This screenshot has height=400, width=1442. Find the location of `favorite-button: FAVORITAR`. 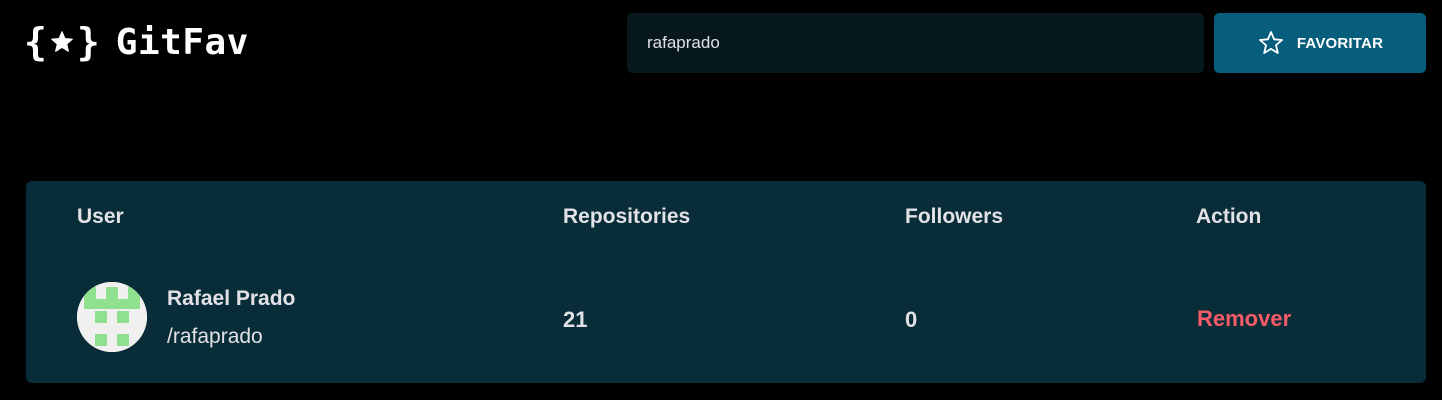

favorite-button: FAVORITAR is located at coordinates (1320, 43).